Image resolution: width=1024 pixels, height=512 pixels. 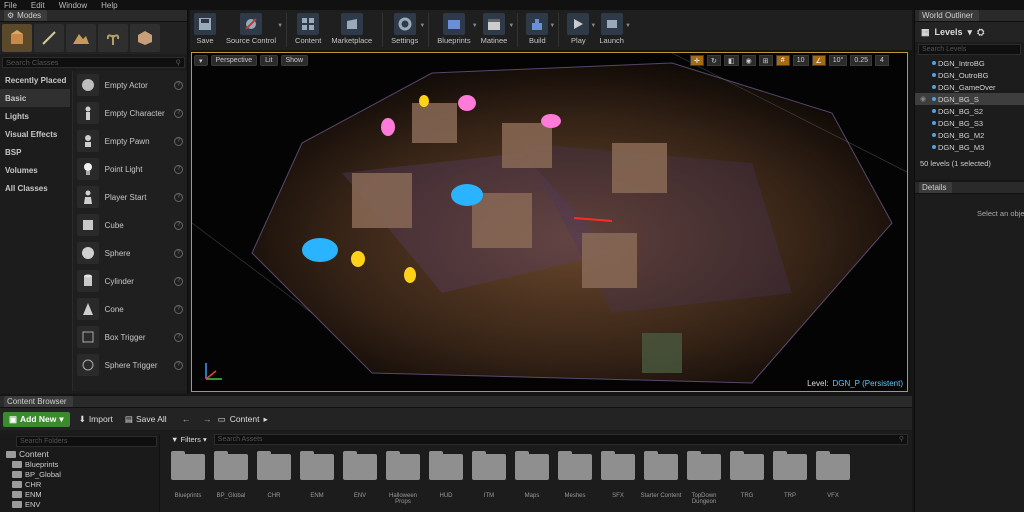 I want to click on chevron-down-icon: ▾, so click(x=970, y=32).